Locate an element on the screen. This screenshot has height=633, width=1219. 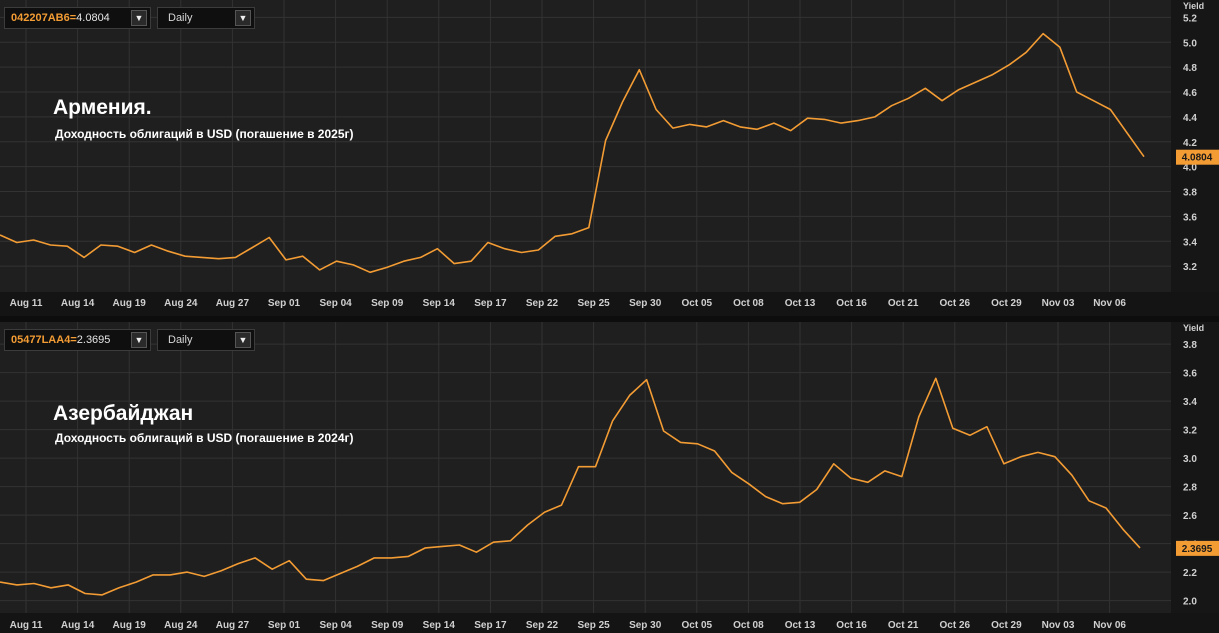
azerbaijan-x-tick-label: Oct 21 is located at coordinates (903, 625).